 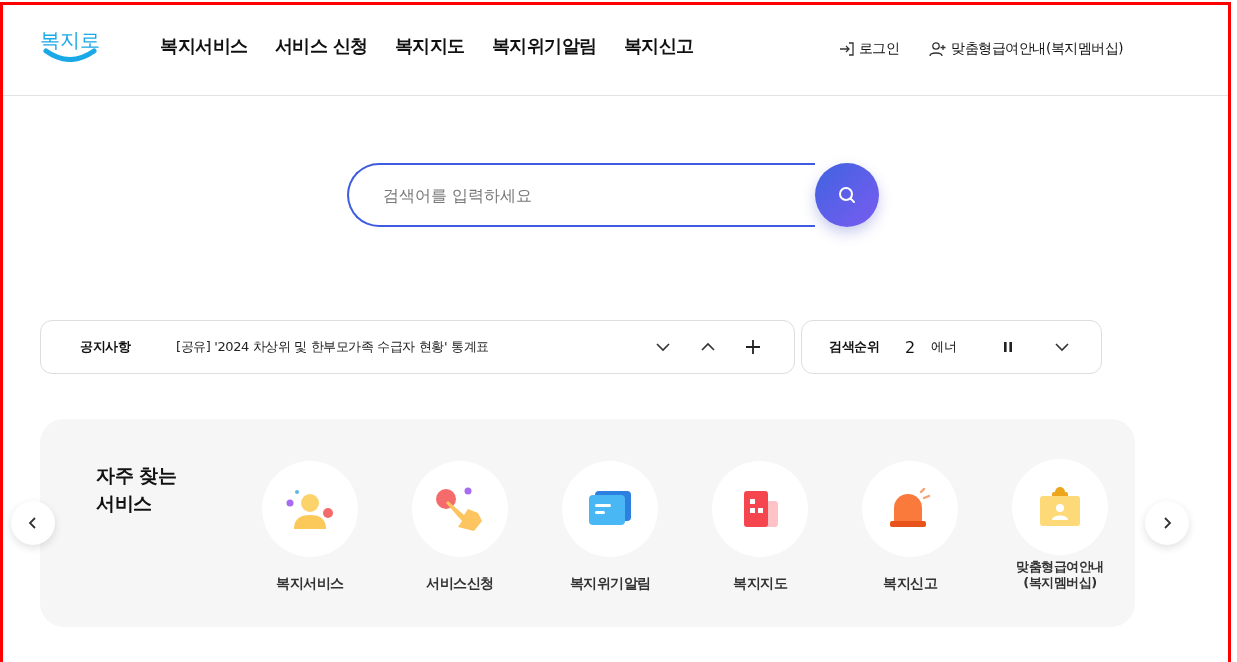 I want to click on nav-link: 복지지도, so click(x=429, y=46).